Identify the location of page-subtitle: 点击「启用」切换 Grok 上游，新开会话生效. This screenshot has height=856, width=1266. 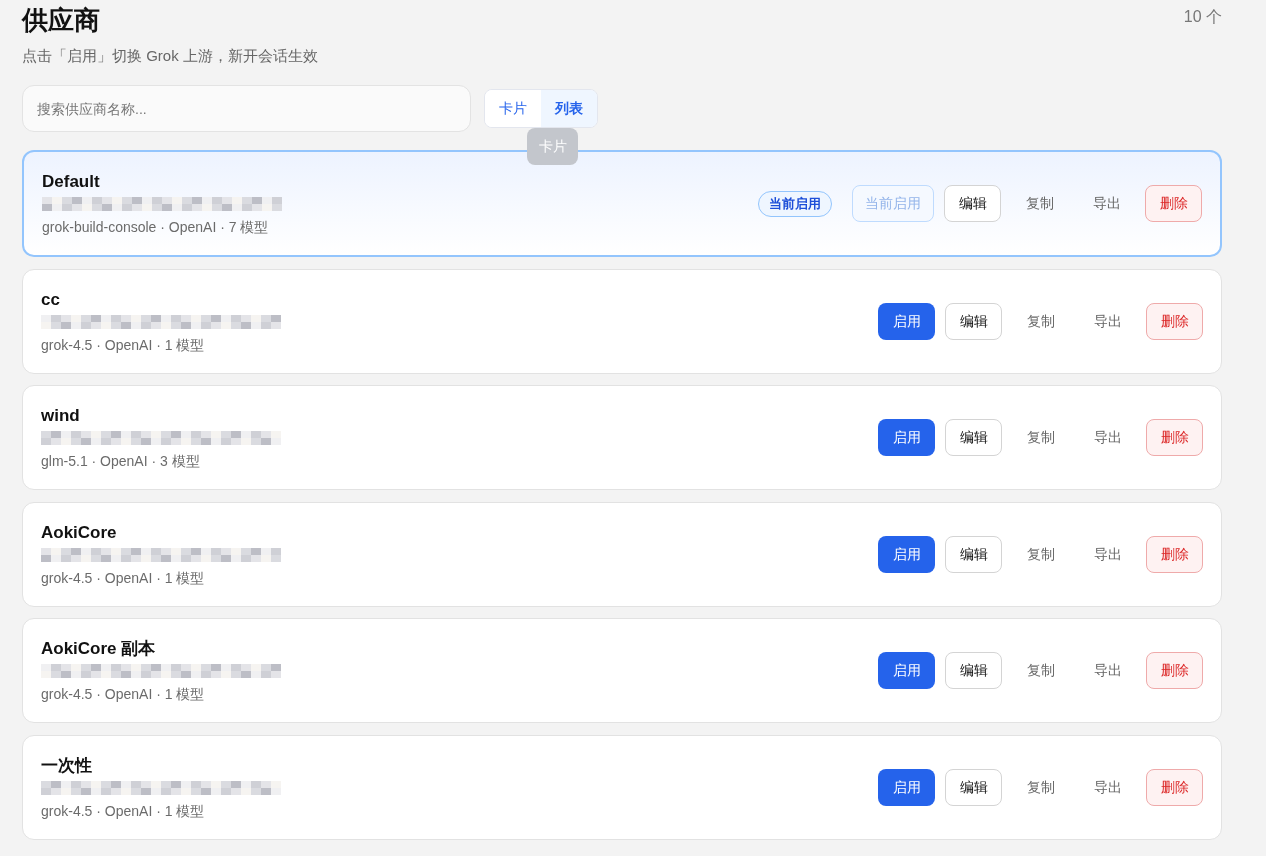
(170, 56).